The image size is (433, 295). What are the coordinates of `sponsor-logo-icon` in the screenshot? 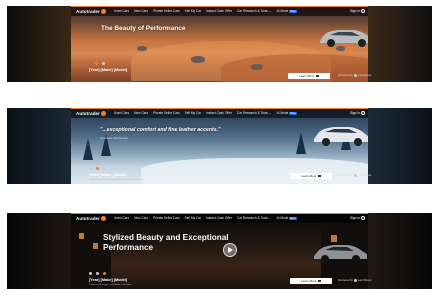 It's located at (355, 175).